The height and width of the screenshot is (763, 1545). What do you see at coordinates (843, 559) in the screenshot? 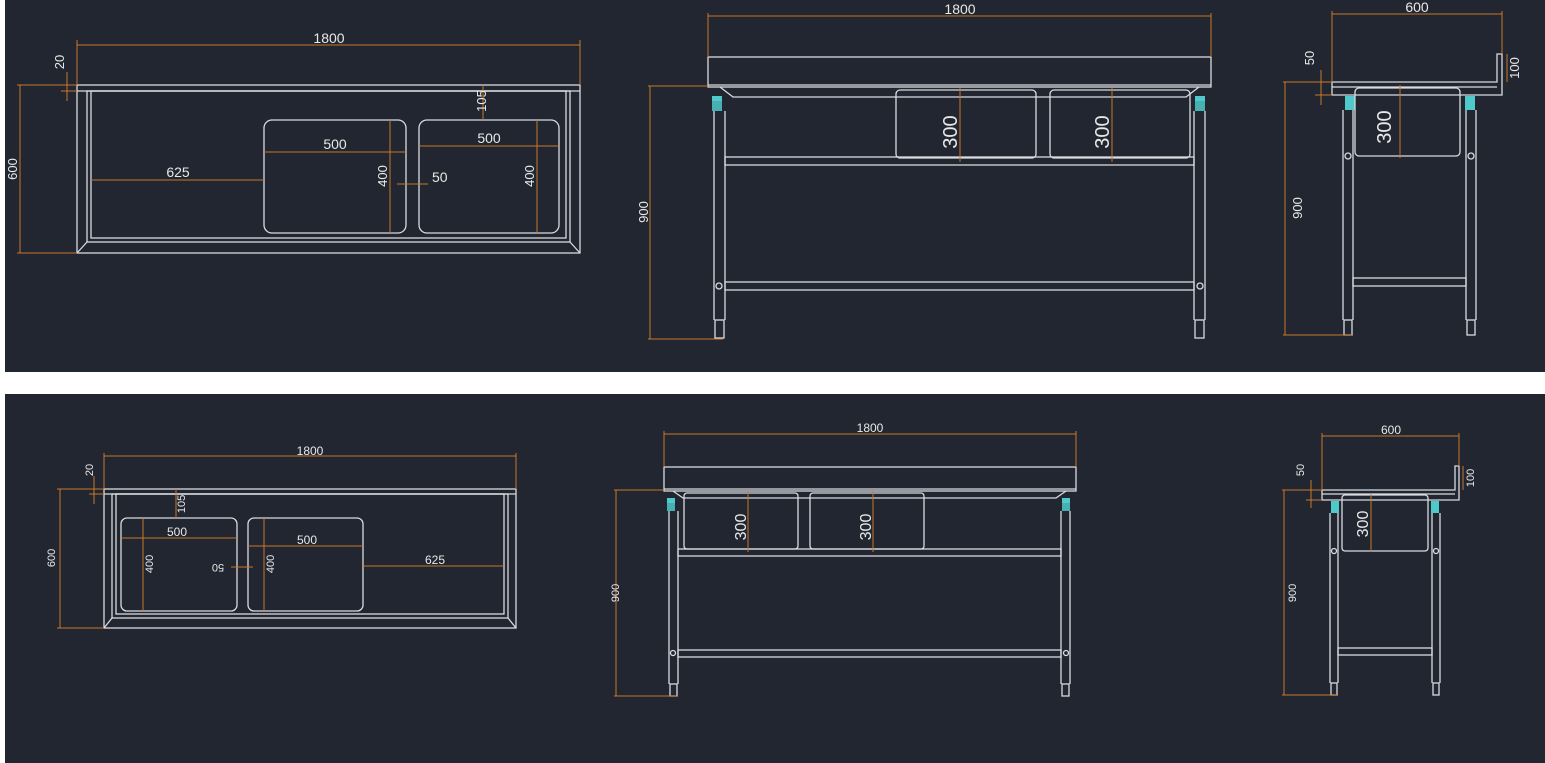
I see `front-view: 1800 900 300 300` at bounding box center [843, 559].